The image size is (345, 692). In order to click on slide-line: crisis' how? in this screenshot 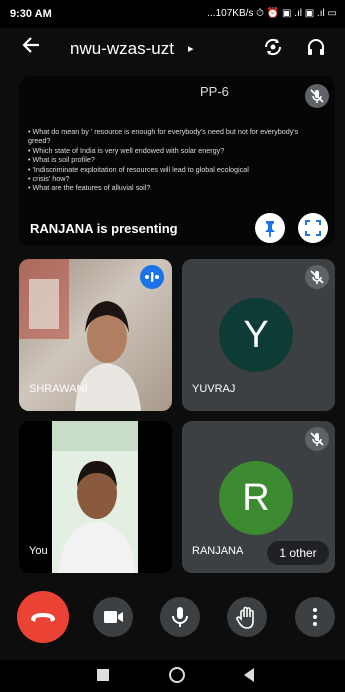, I will do `click(173, 178)`.